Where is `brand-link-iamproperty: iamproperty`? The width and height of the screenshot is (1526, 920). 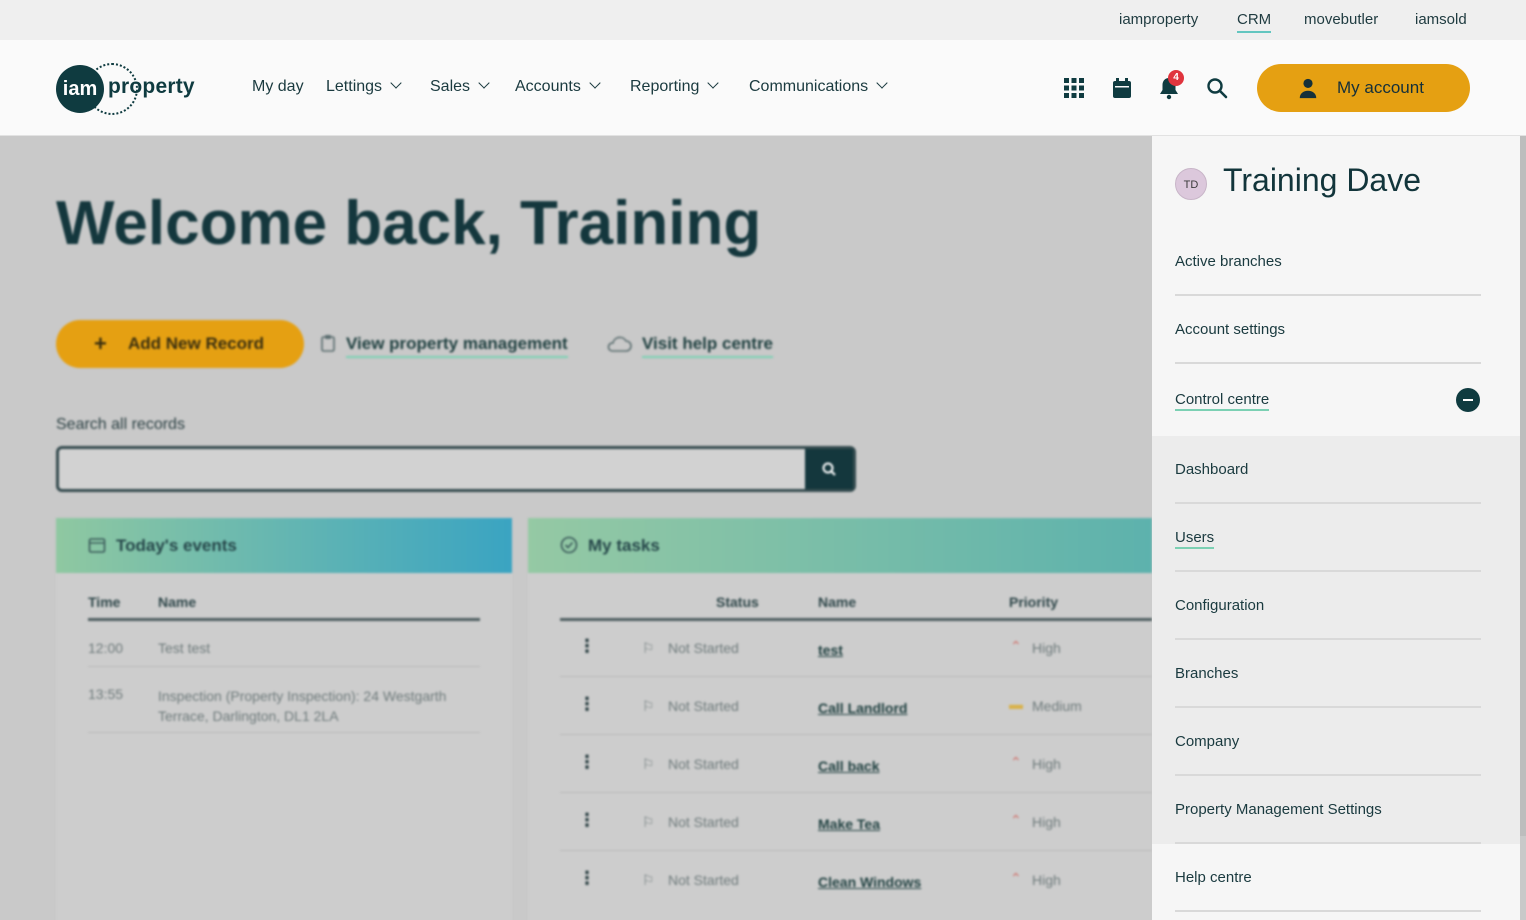
brand-link-iamproperty: iamproperty is located at coordinates (1158, 19).